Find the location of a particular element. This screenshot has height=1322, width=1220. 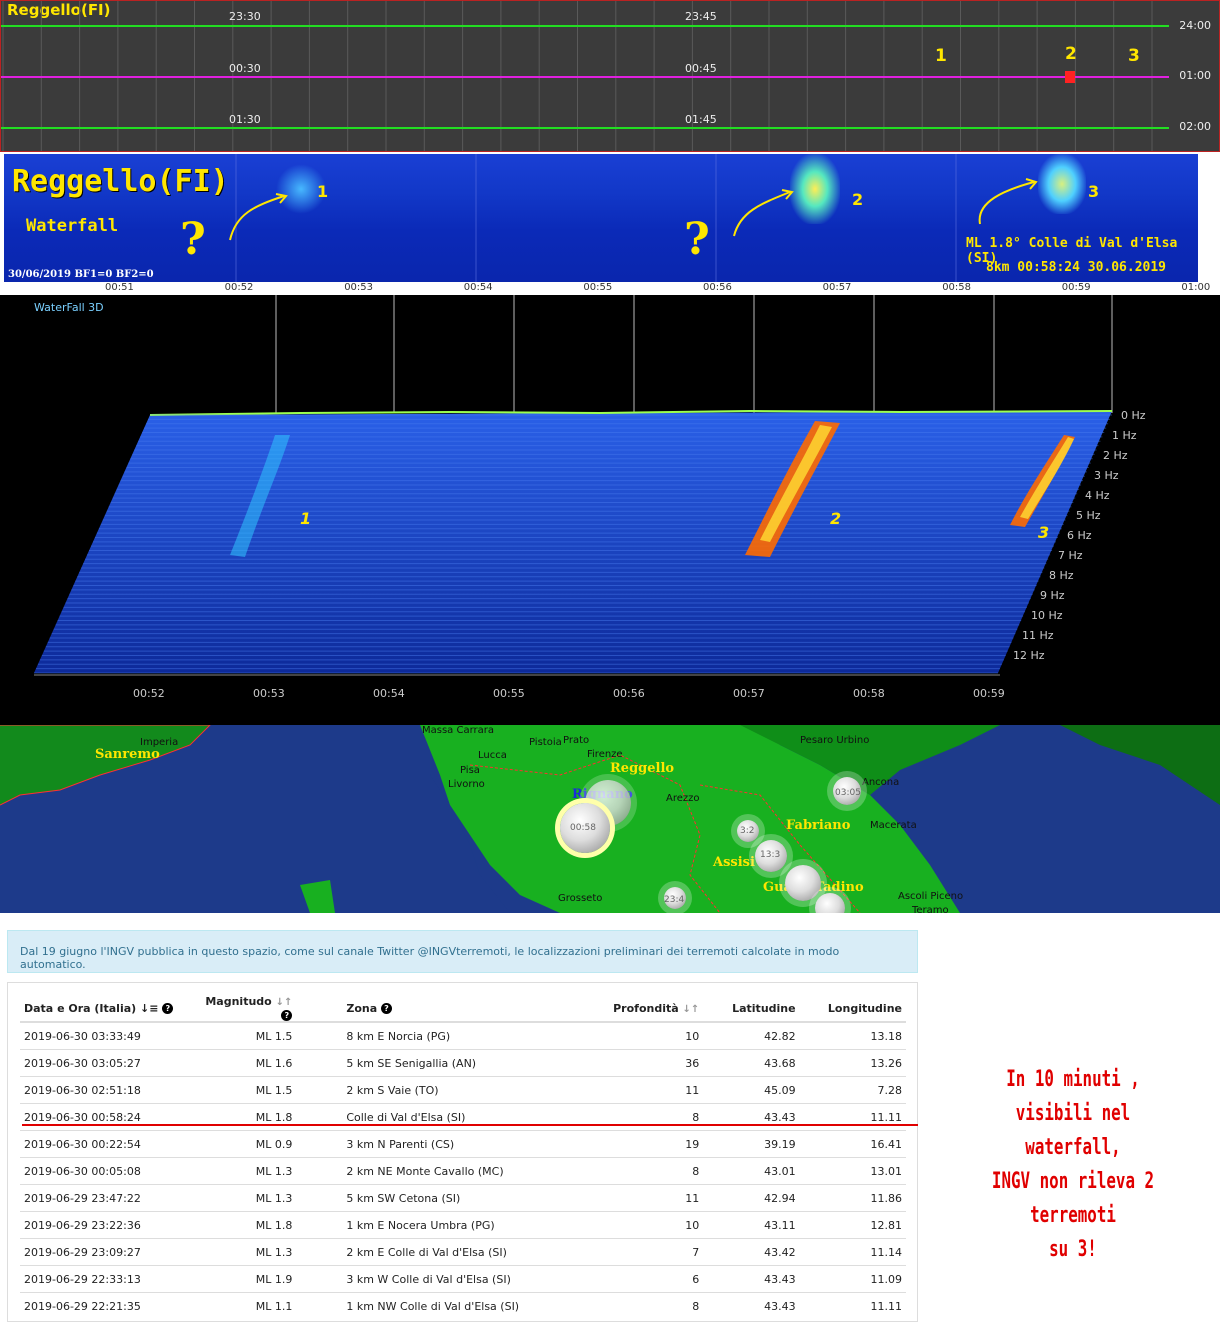

col-zone-header: Zona ? is located at coordinates (447, 1009).